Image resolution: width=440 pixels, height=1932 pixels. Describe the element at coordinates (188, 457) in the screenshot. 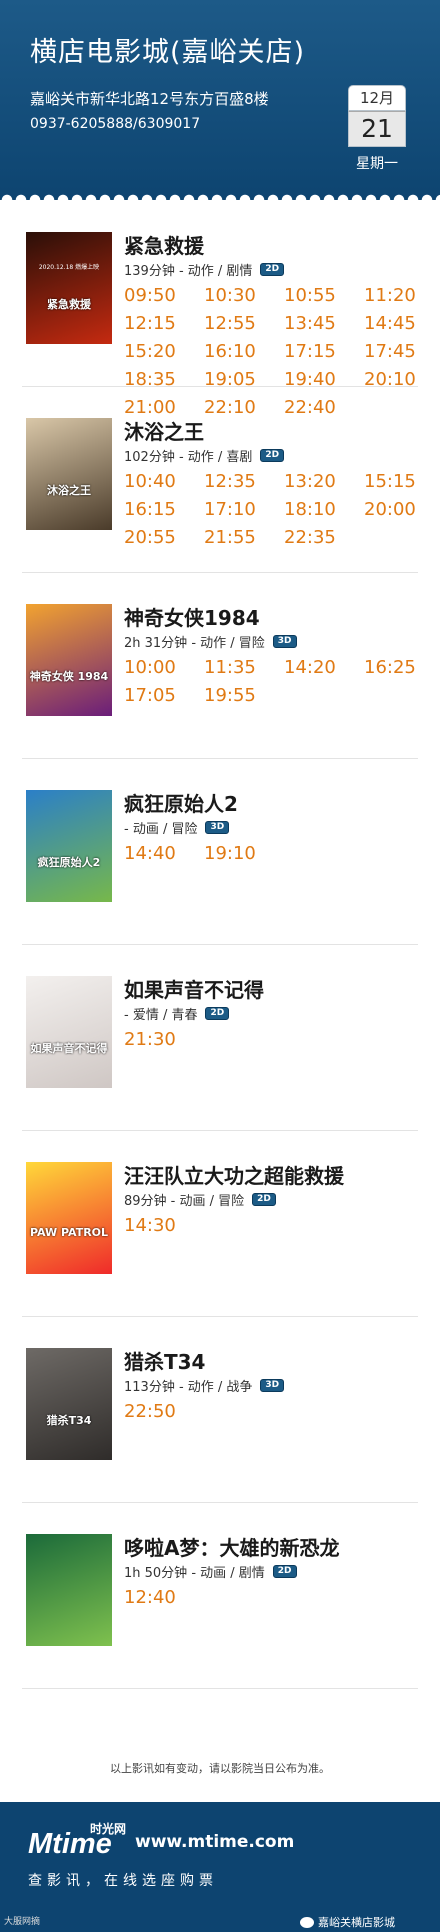

I see `movie-duration-genre: 102分钟 - 动作 / 喜剧` at that location.